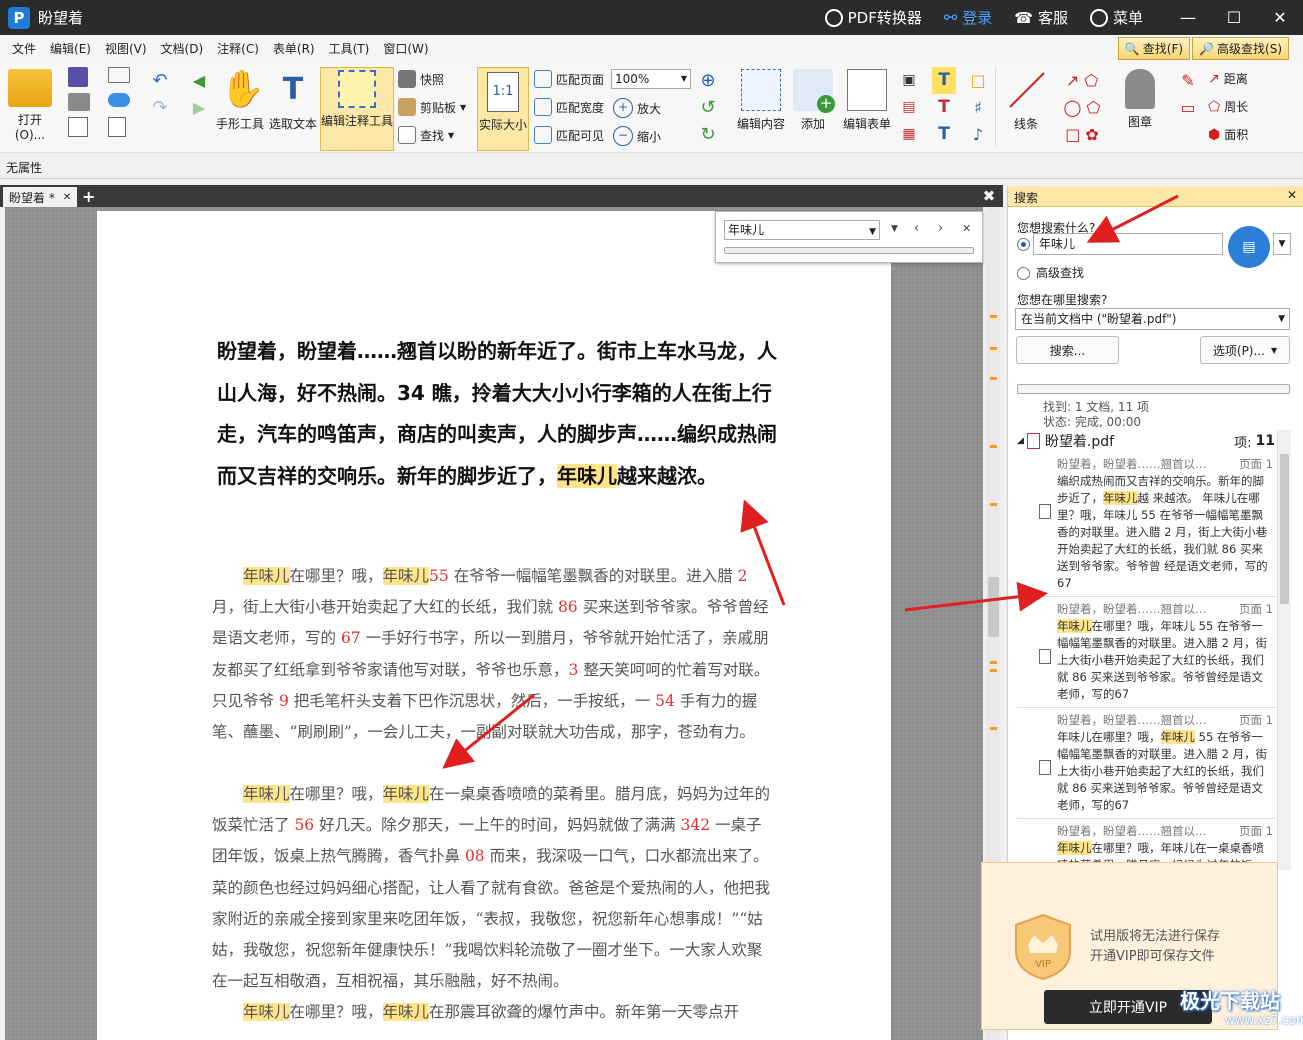  I want to click on select-text-button: T 选取文本, so click(293, 100).